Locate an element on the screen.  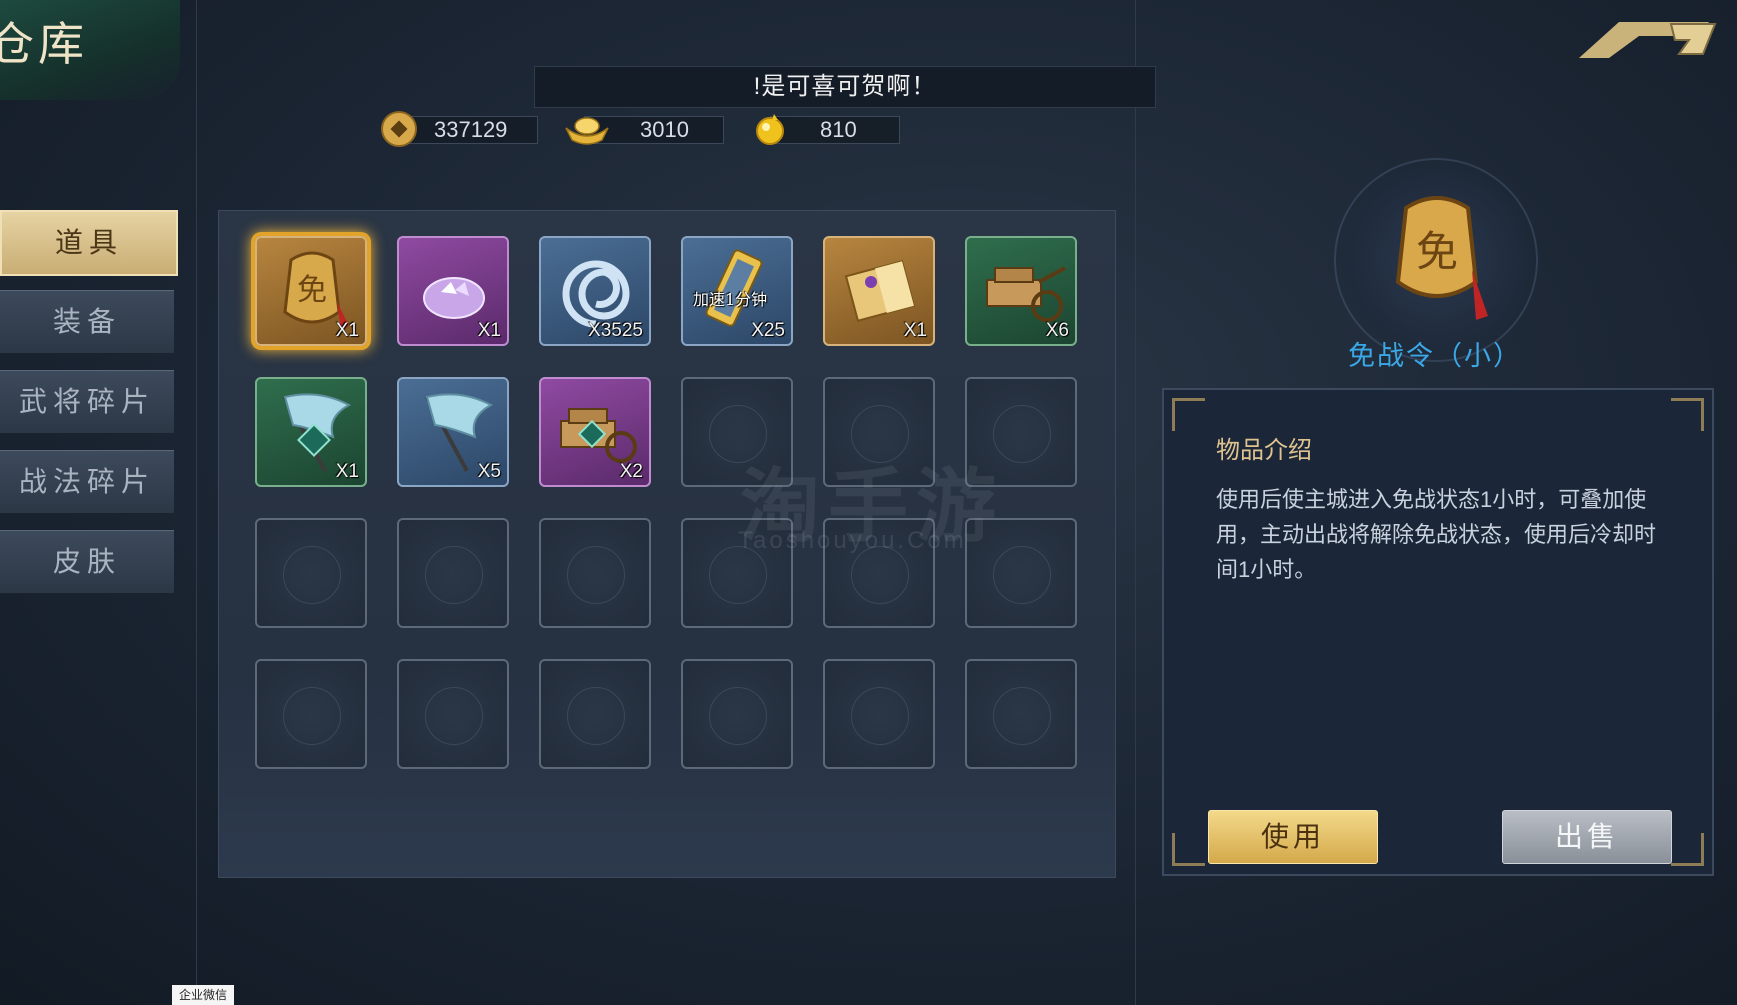
copper-coin-icon is located at coordinates (399, 129).